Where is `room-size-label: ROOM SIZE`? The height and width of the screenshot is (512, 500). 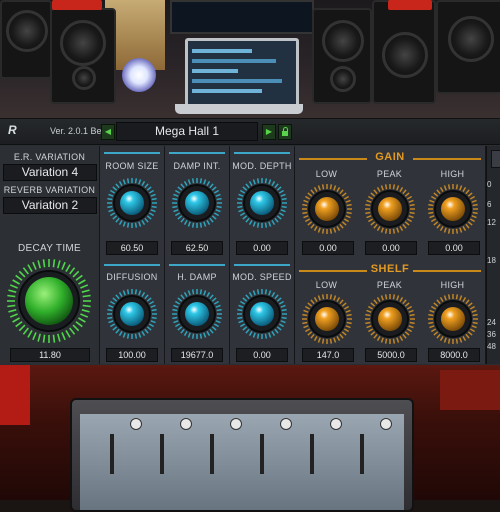
room-size-label: ROOM SIZE is located at coordinates (132, 166).